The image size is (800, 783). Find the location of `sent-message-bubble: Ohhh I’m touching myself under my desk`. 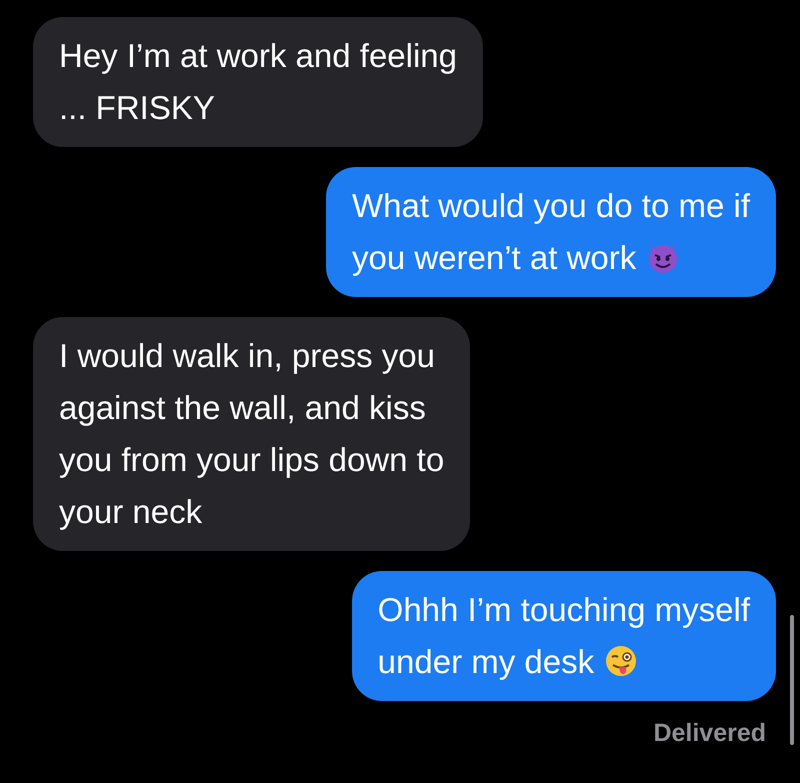

sent-message-bubble: Ohhh I’m touching myself under my desk is located at coordinates (564, 636).